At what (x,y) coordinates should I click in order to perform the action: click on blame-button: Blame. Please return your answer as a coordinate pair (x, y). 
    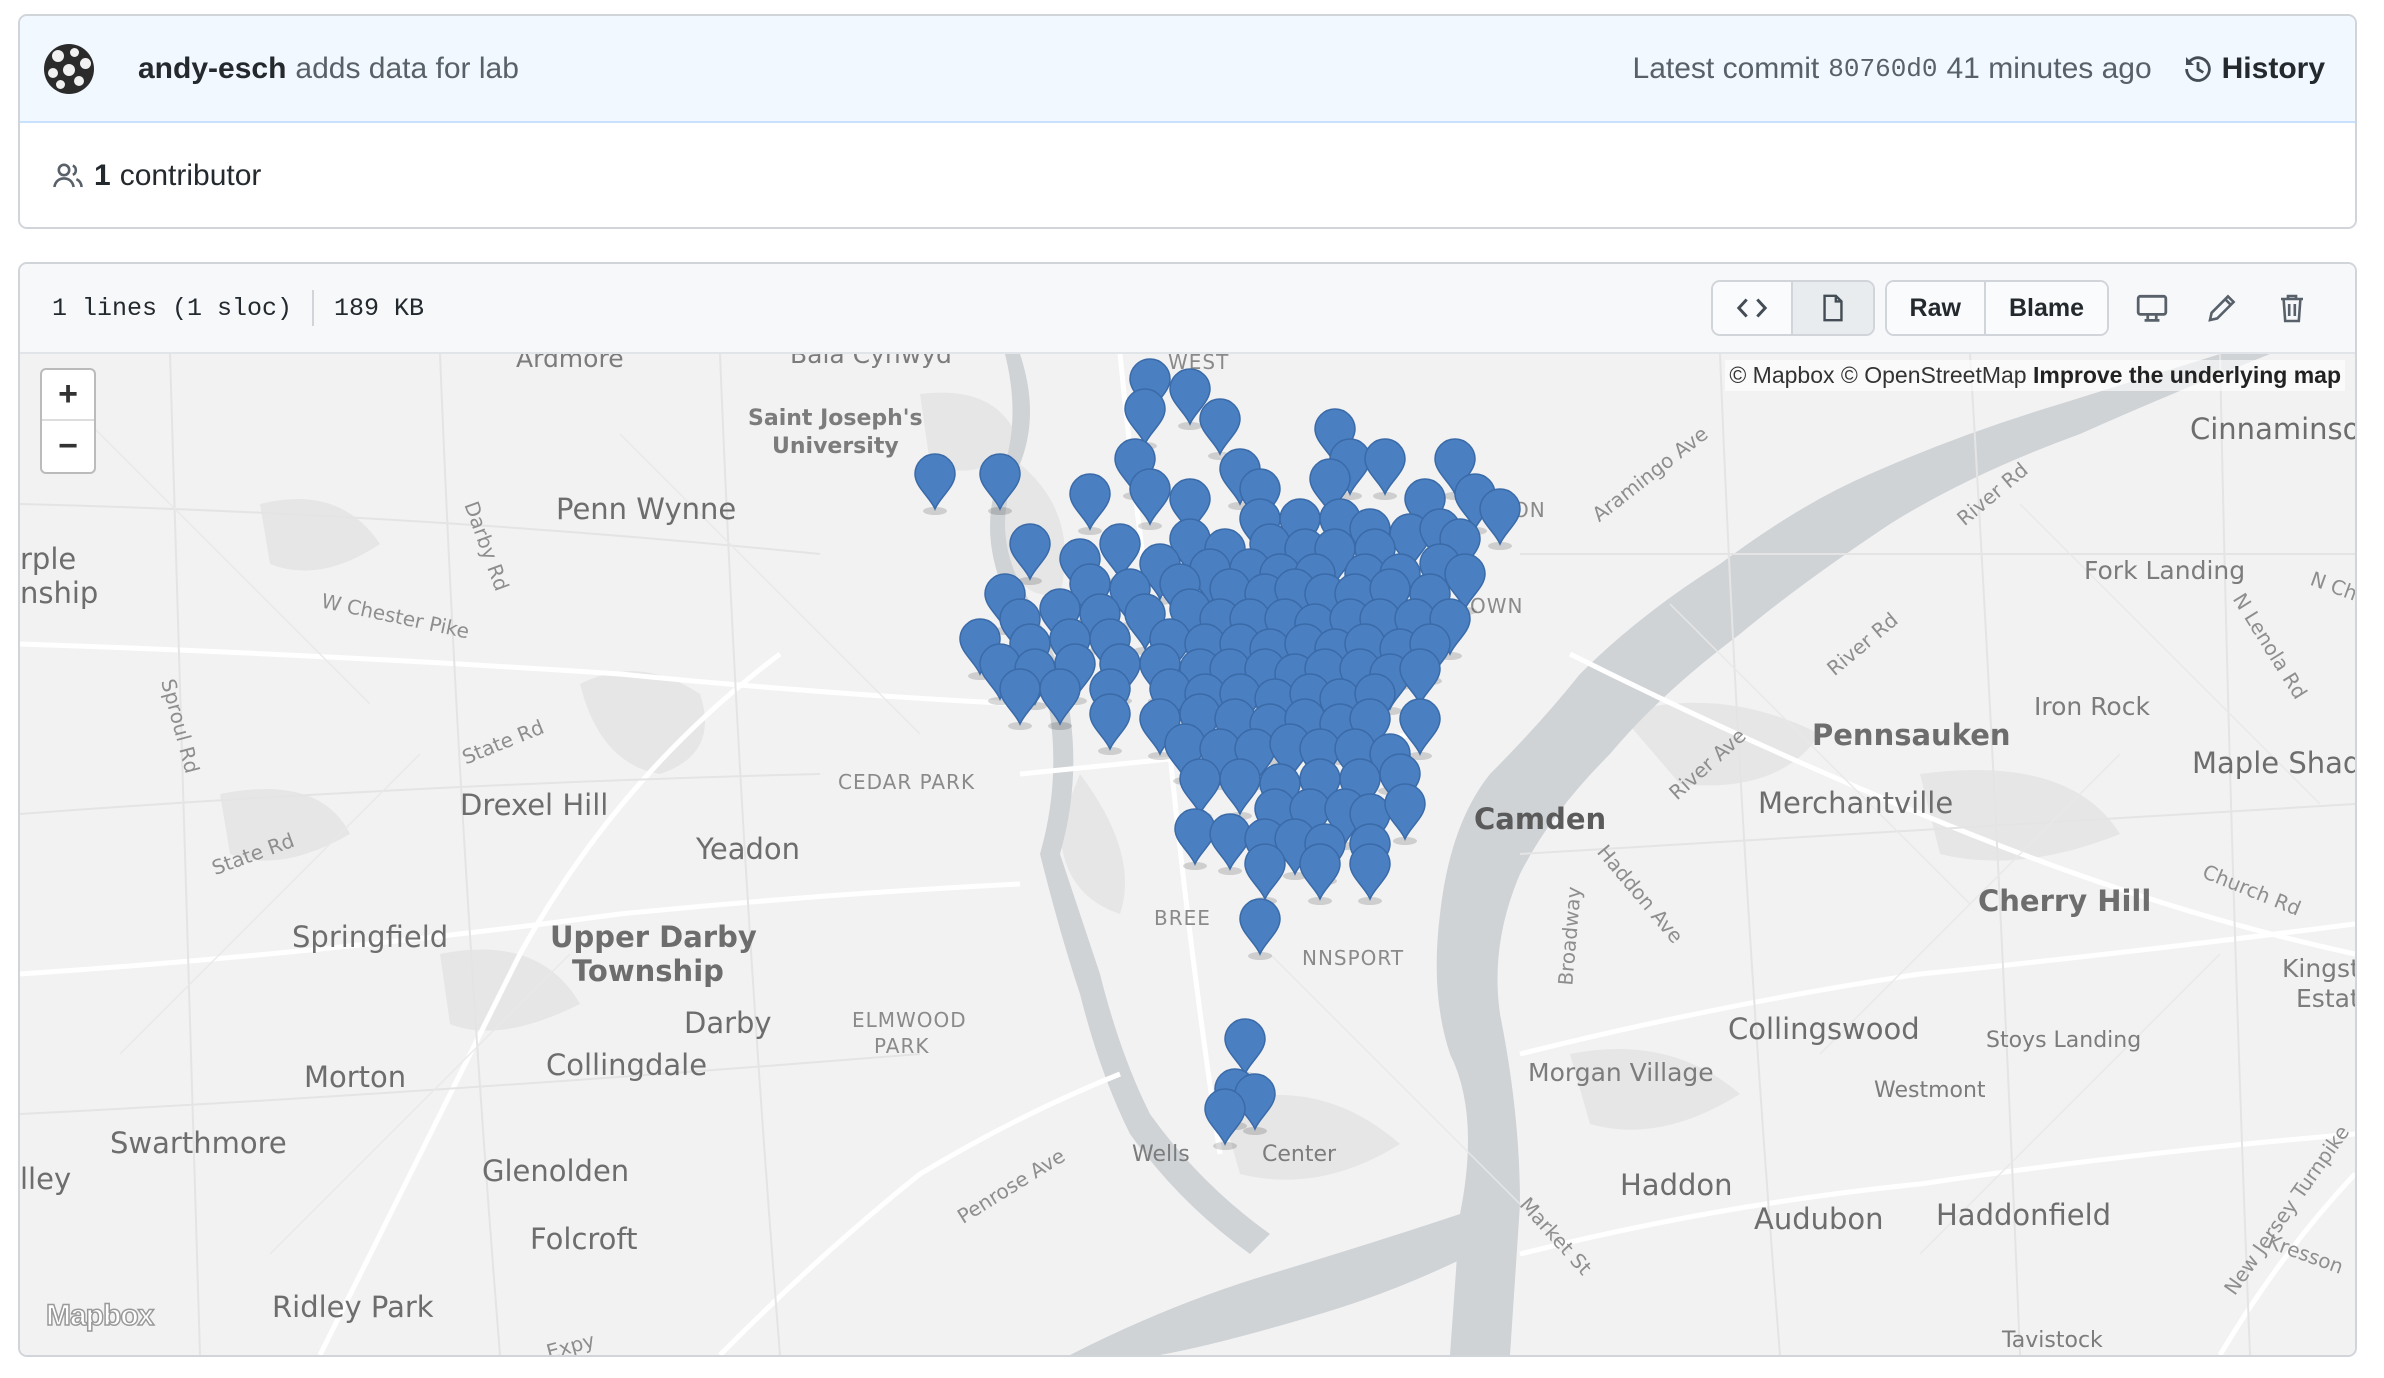
    Looking at the image, I should click on (2046, 308).